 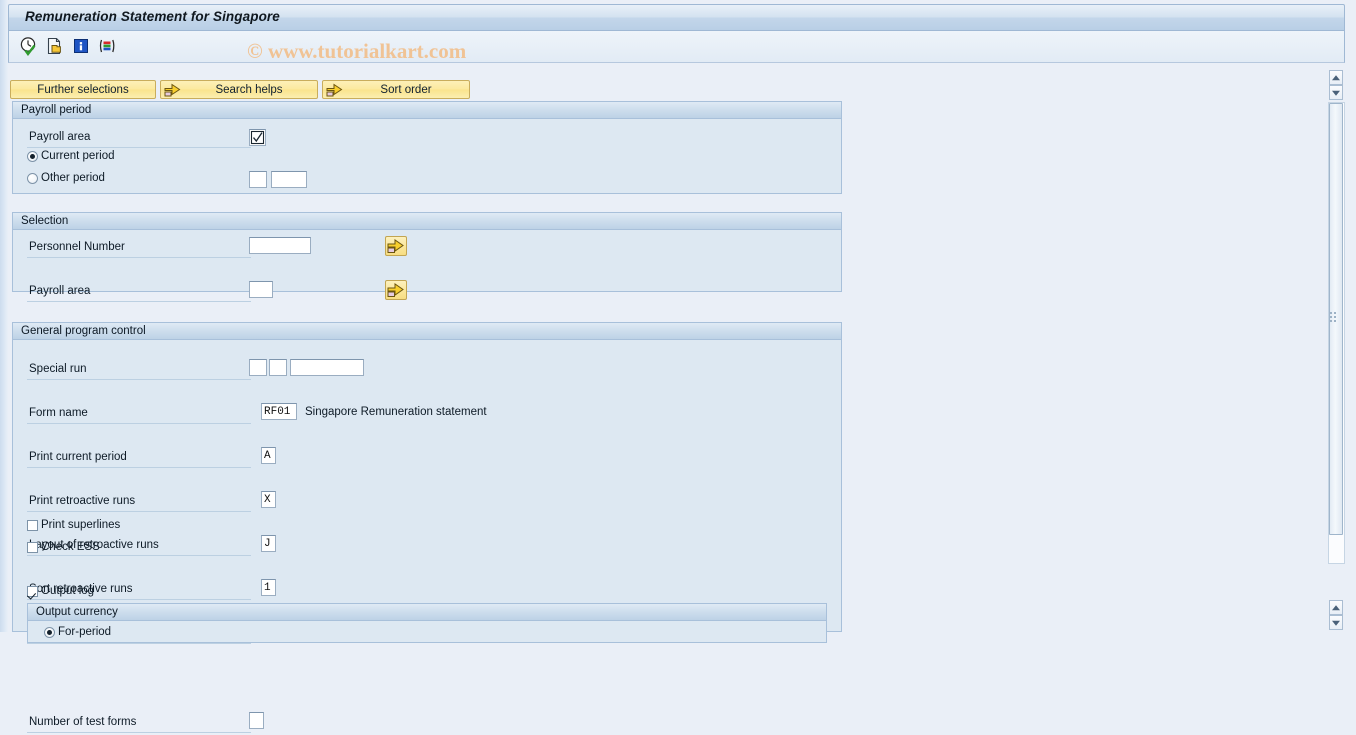 I want to click on further-selections-button: Further selections, so click(x=83, y=89).